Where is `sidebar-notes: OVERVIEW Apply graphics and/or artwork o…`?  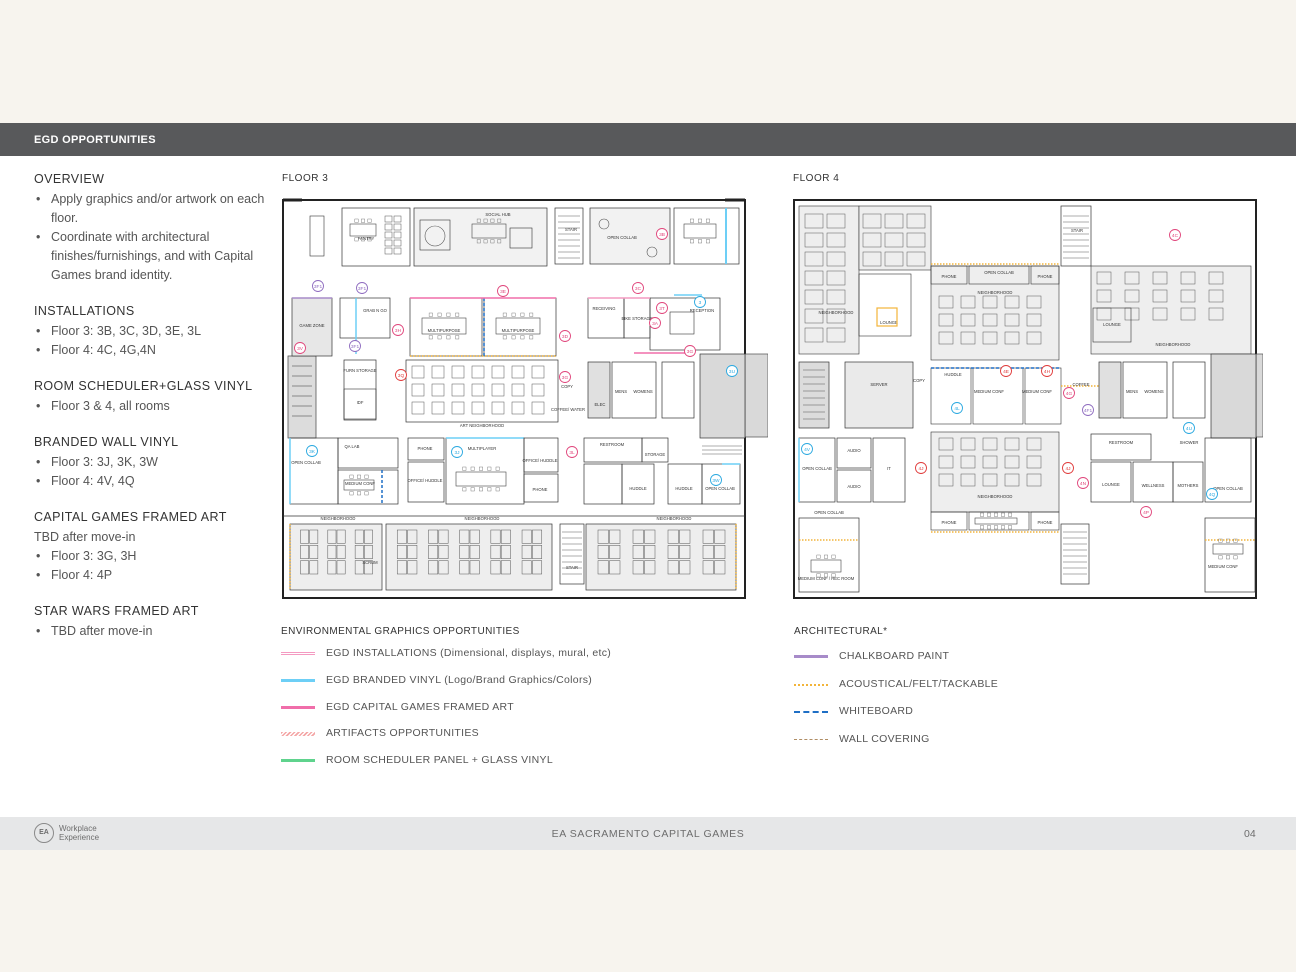
sidebar-notes: OVERVIEW Apply graphics and/or artwork o… is located at coordinates (154, 416).